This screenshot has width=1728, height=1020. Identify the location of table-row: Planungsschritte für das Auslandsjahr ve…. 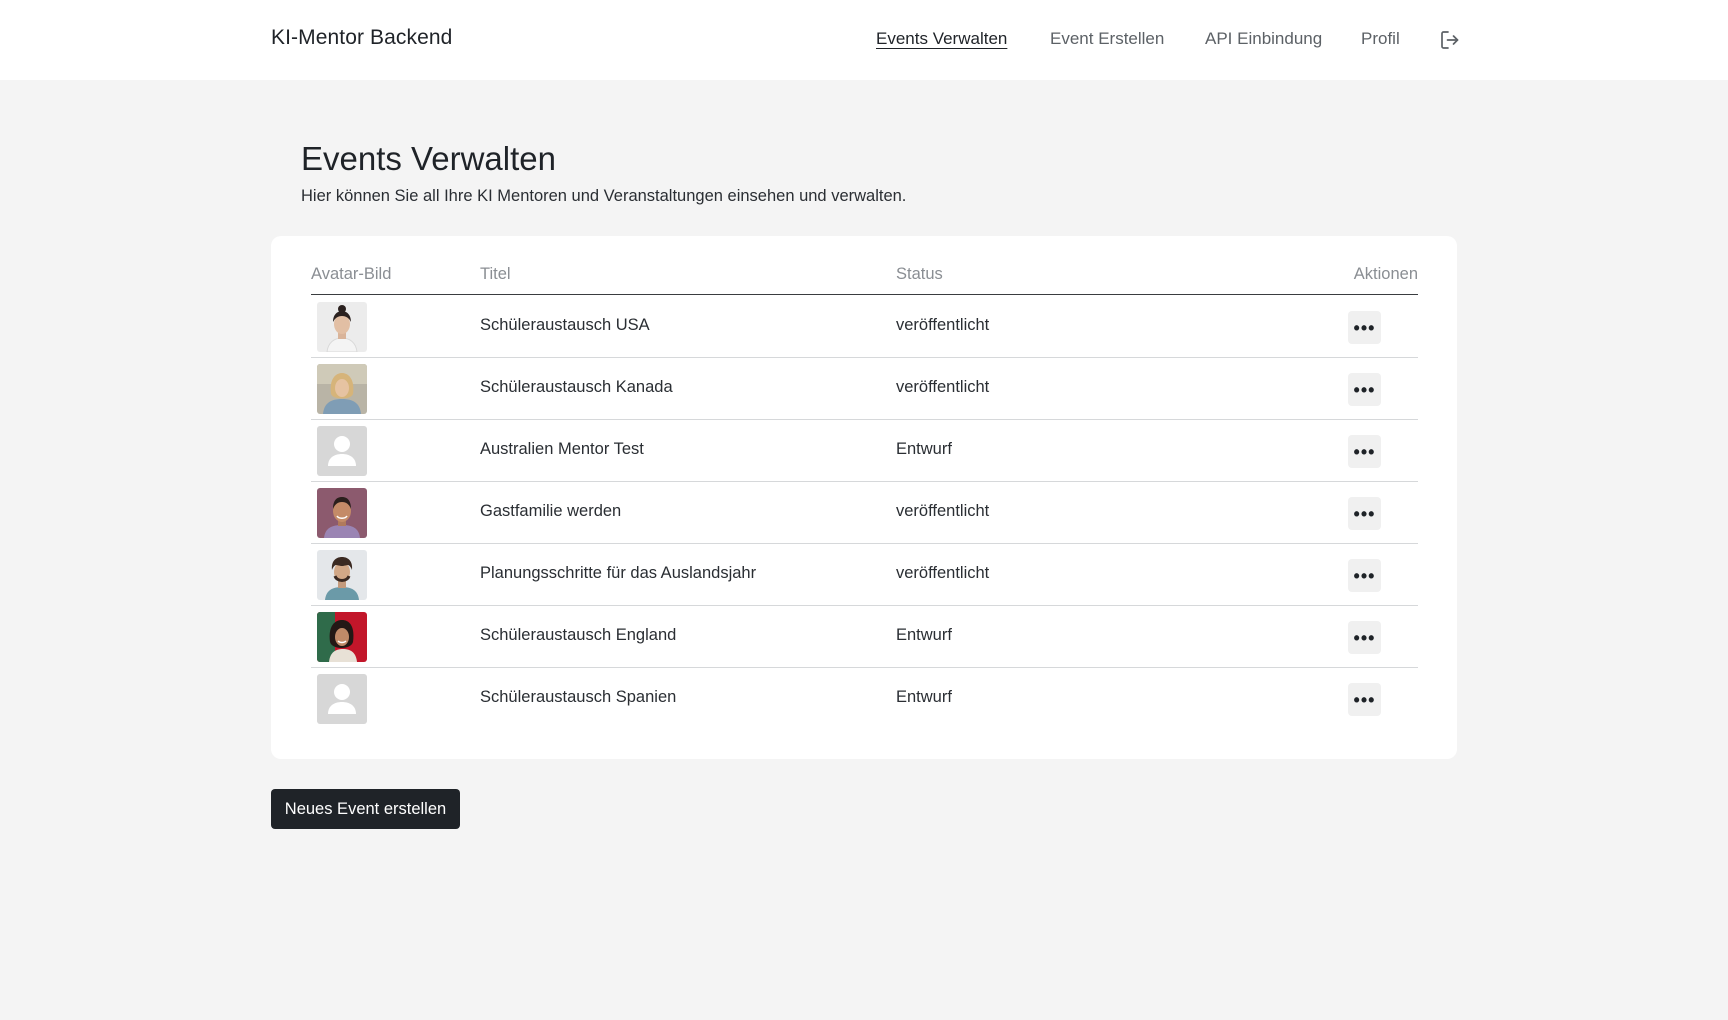
(864, 575).